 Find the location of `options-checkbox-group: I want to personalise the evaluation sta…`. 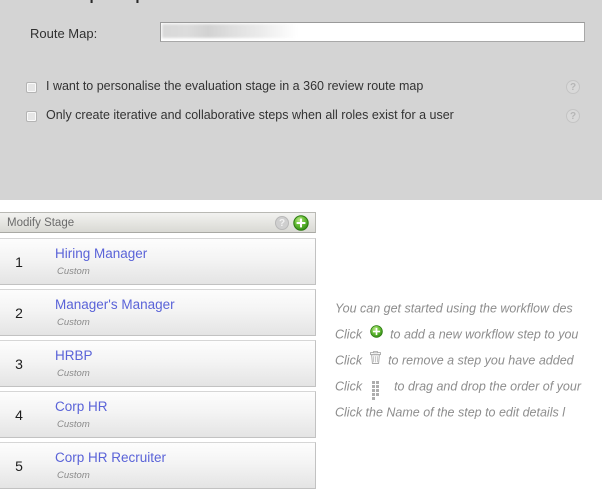

options-checkbox-group: I want to personalise the evaluation sta… is located at coordinates (301, 107).